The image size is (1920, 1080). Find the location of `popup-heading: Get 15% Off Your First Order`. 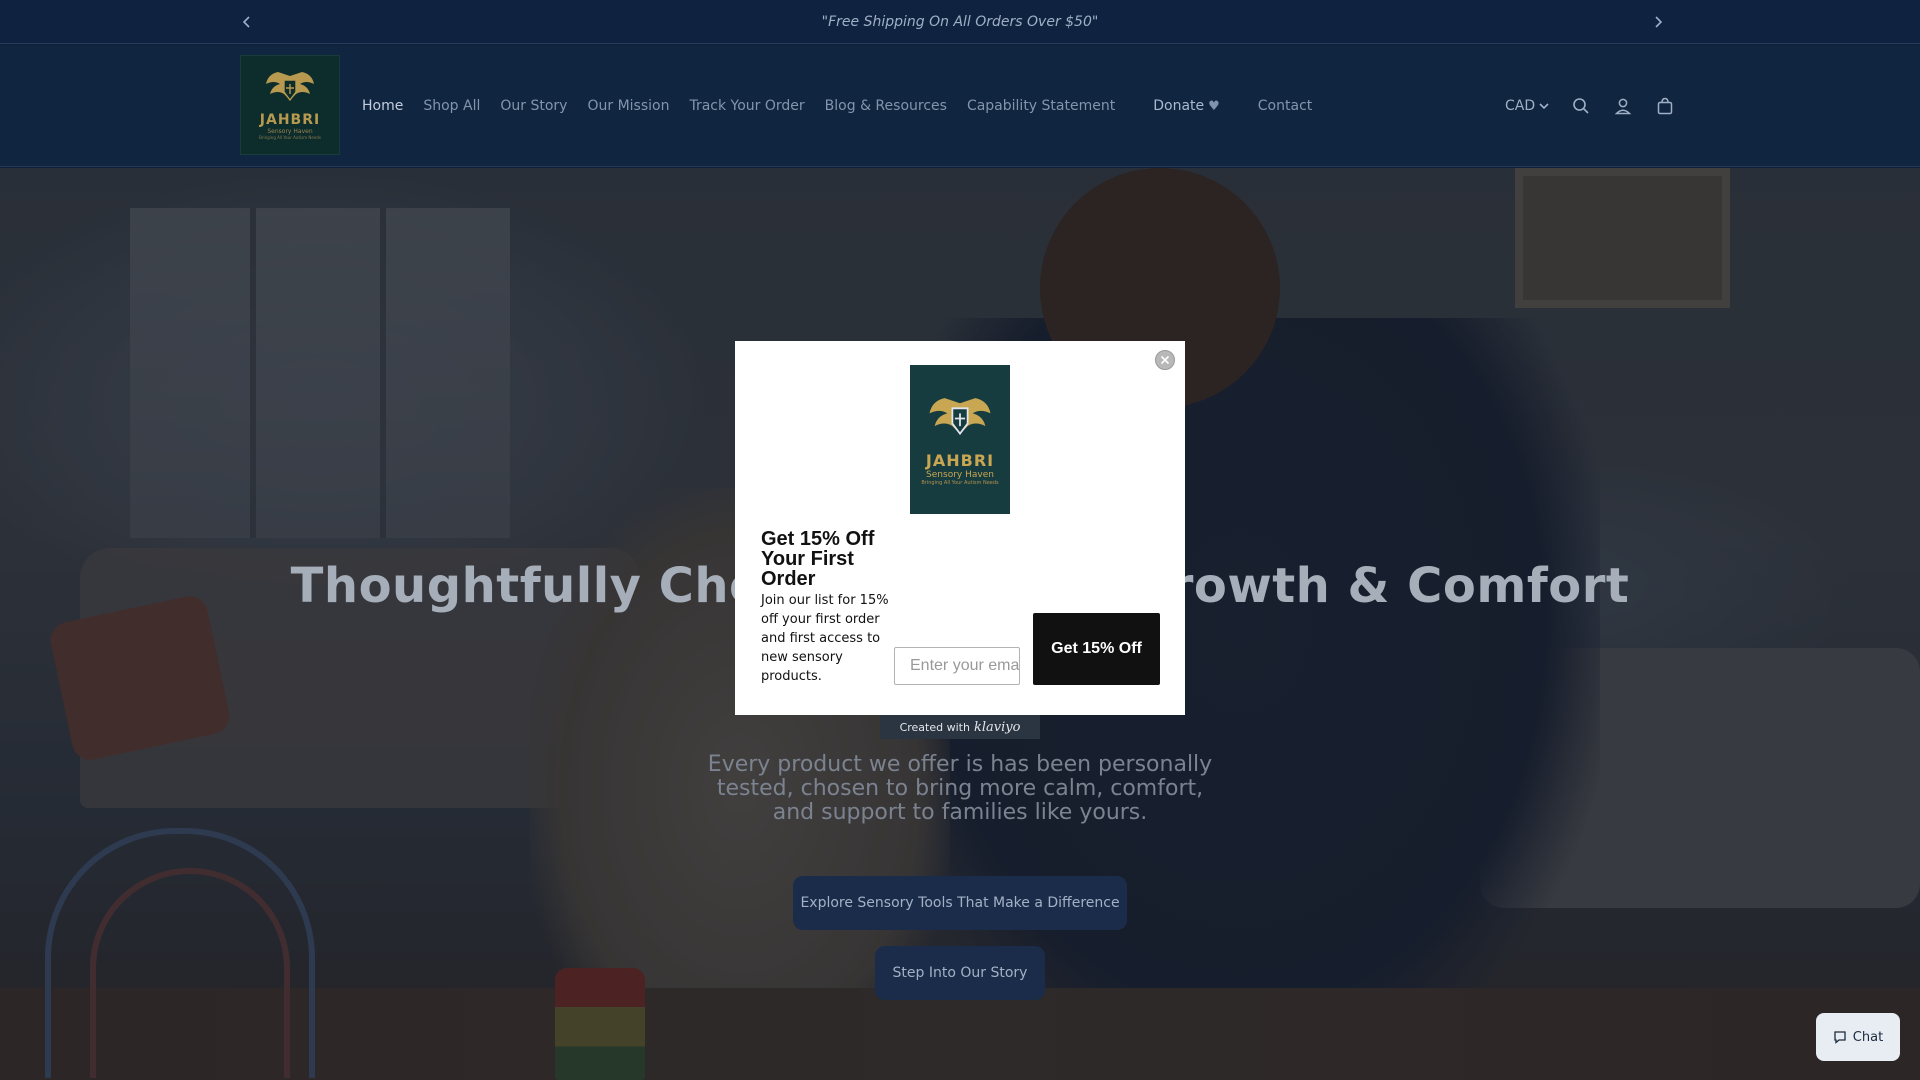

popup-heading: Get 15% Off Your First Order is located at coordinates (818, 559).